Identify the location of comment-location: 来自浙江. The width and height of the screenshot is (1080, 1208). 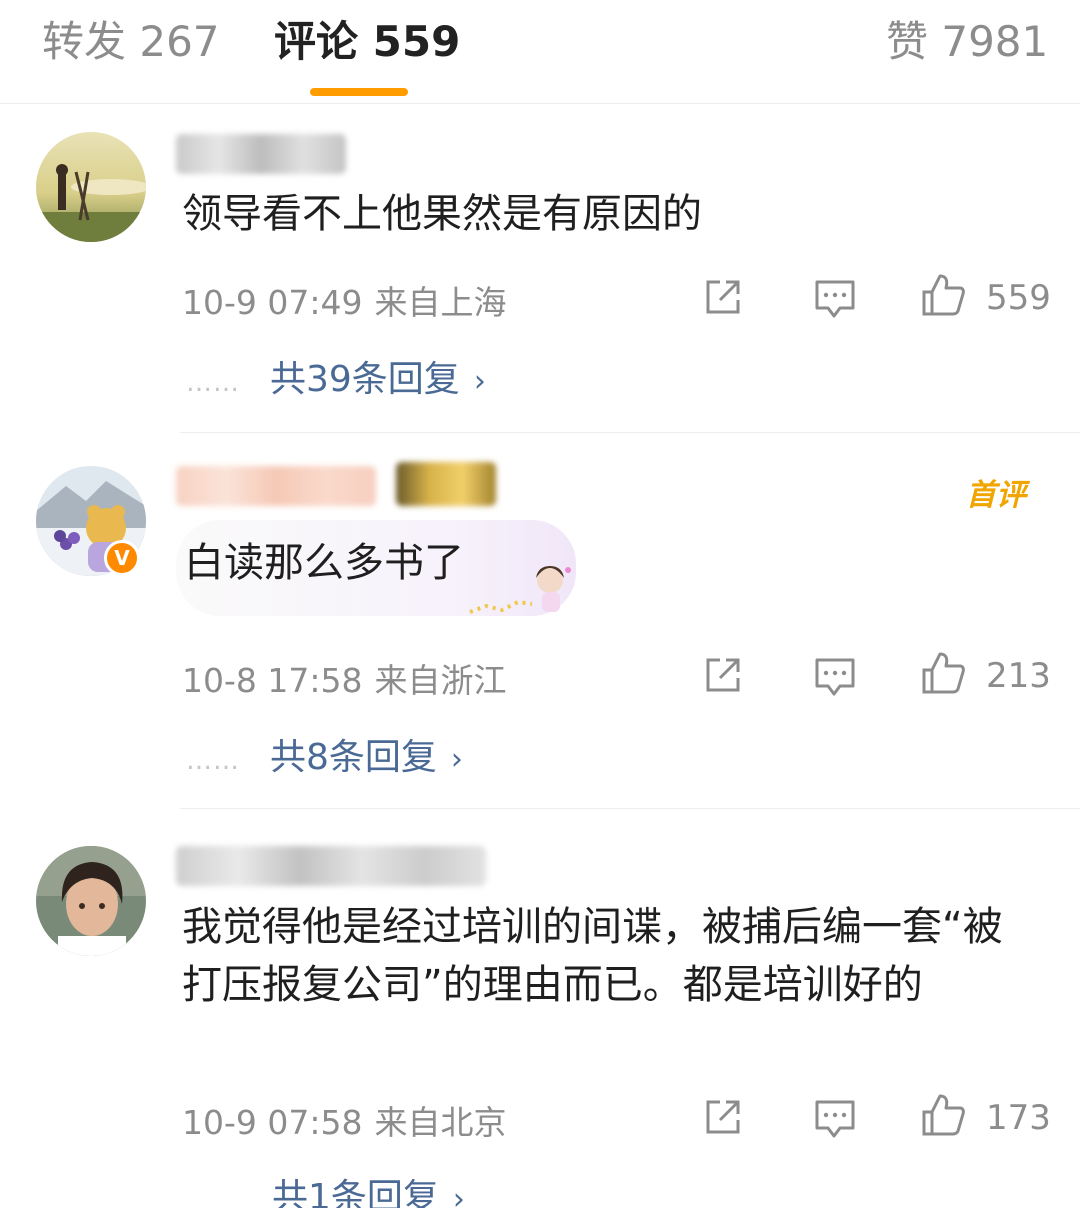
(440, 680).